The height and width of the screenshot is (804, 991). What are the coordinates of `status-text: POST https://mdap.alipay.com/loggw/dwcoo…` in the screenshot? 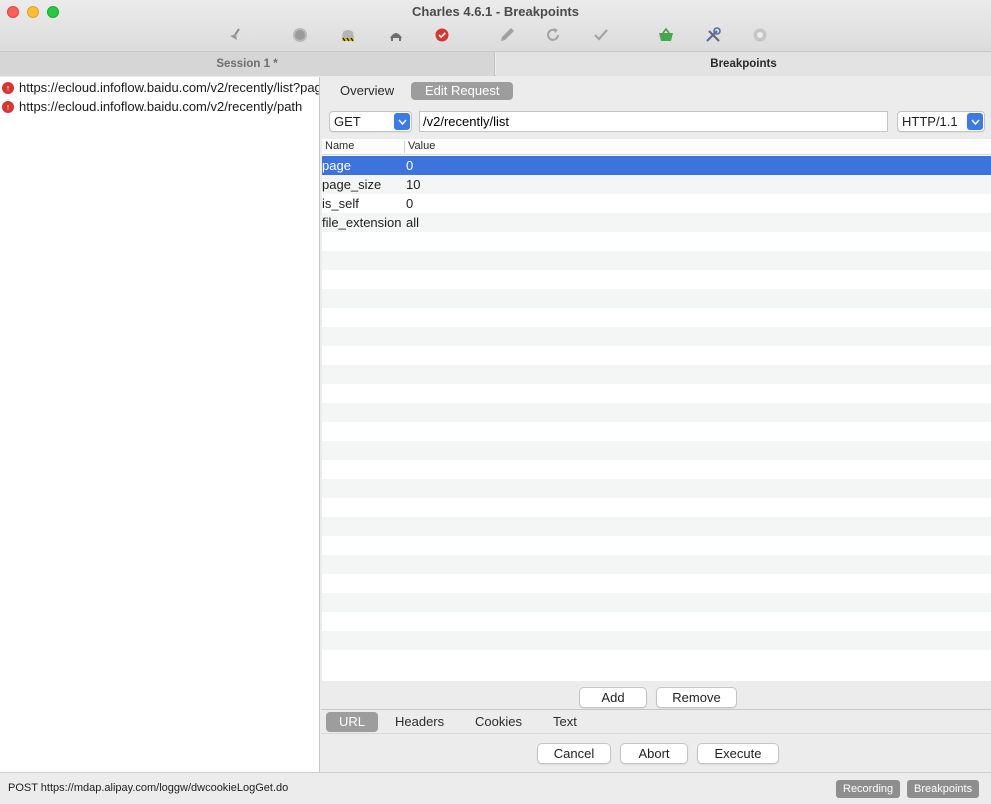 It's located at (148, 788).